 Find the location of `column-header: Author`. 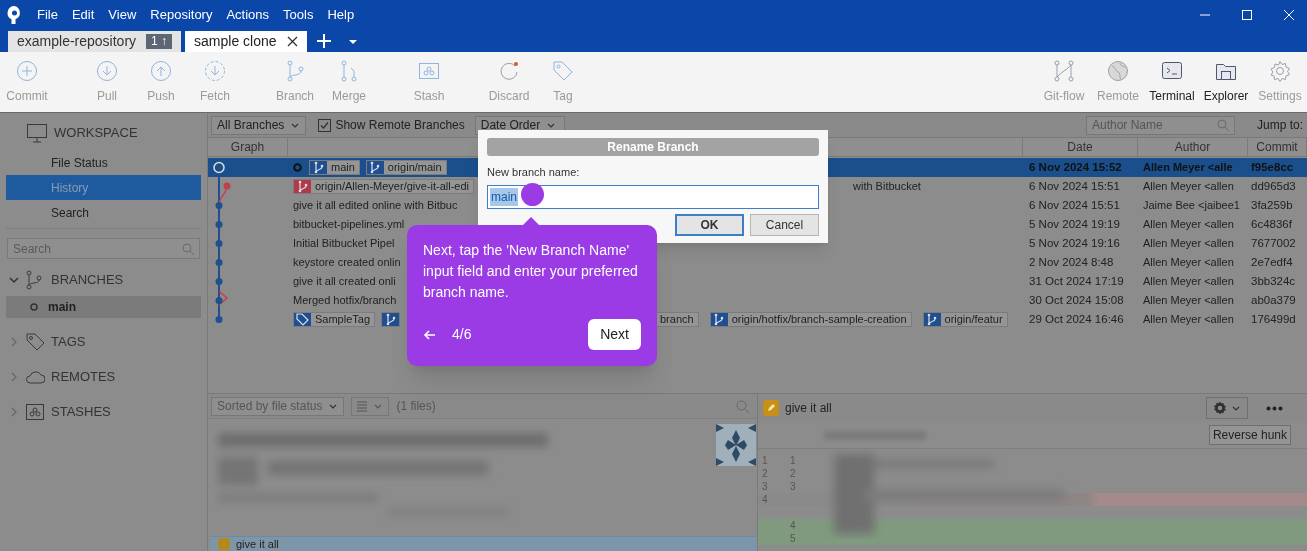

column-header: Author is located at coordinates (1193, 147).